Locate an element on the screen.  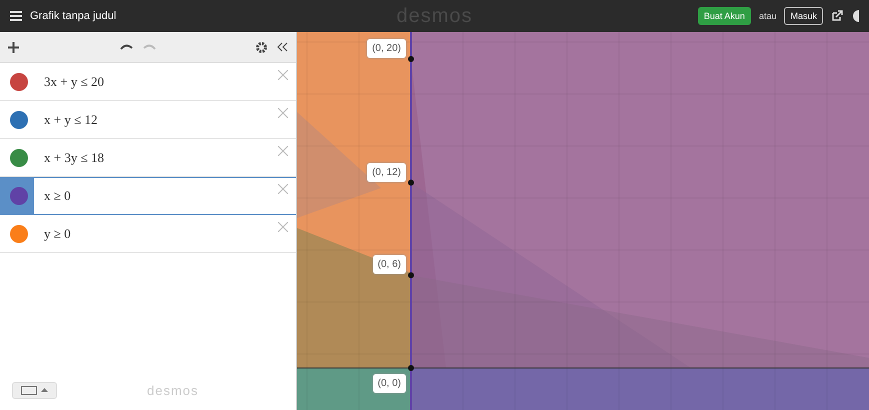
keyboard-button is located at coordinates (34, 390).